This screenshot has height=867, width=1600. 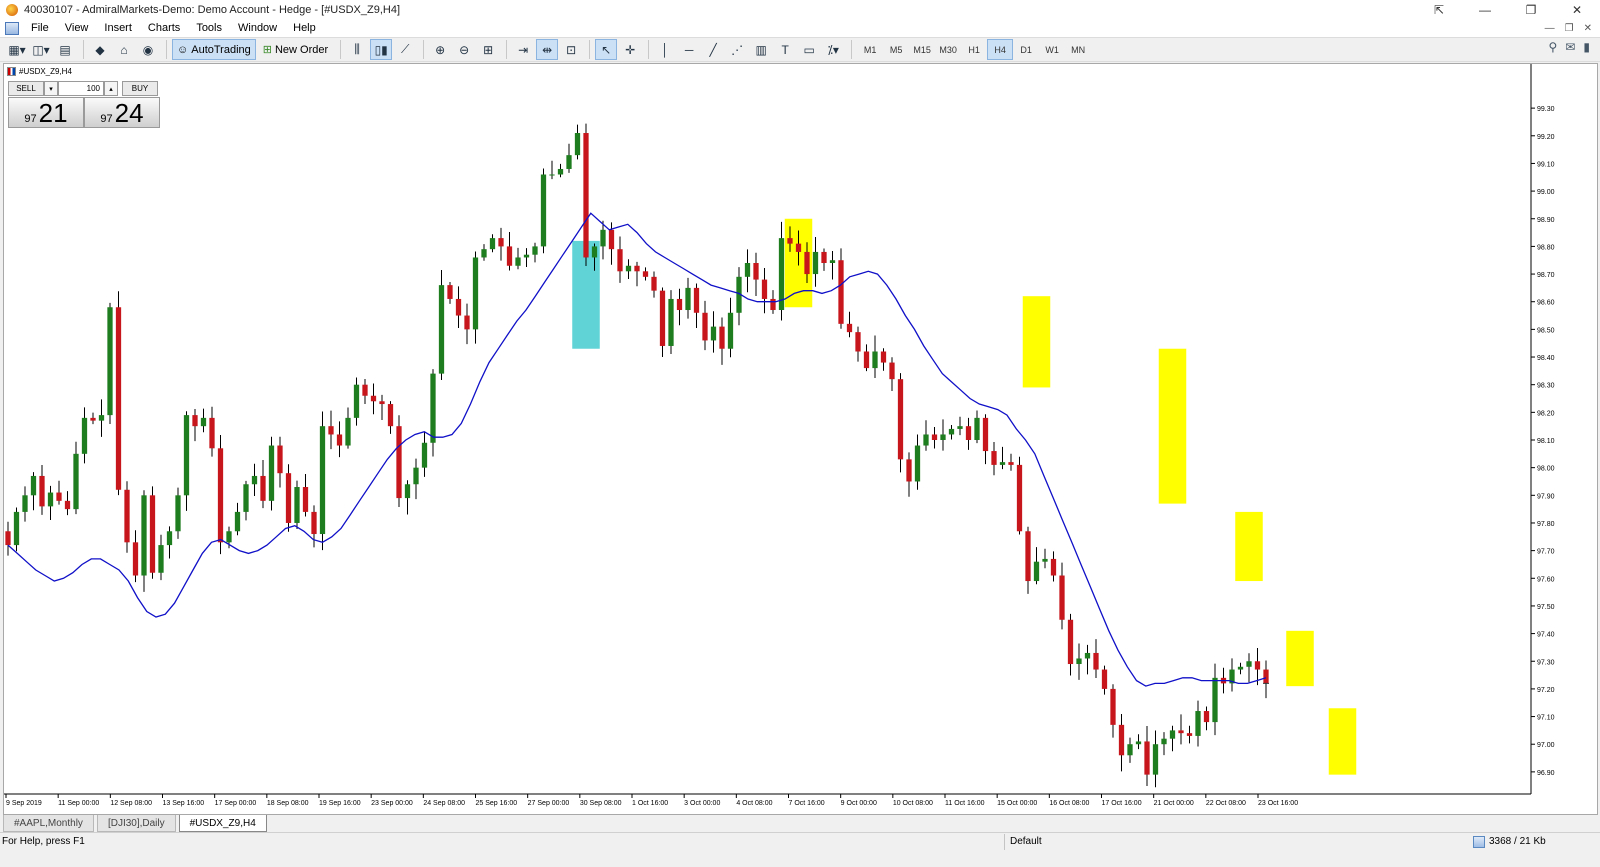 What do you see at coordinates (665, 49) in the screenshot?
I see `vertical-line-icon: │` at bounding box center [665, 49].